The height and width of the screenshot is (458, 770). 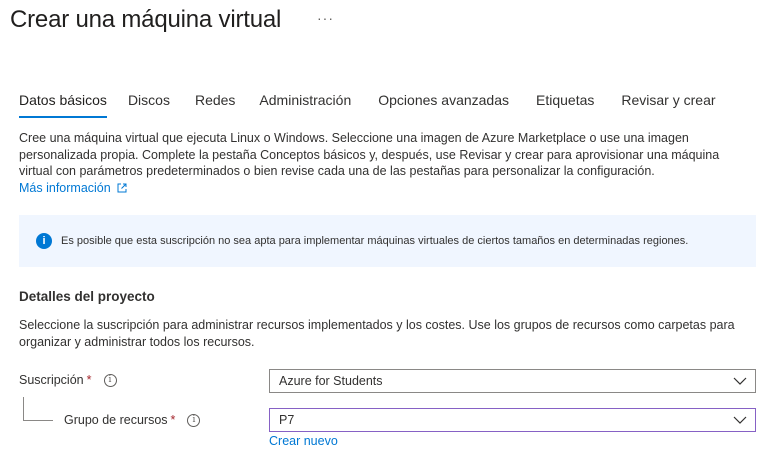 I want to click on more-options-button: ···, so click(x=325, y=18).